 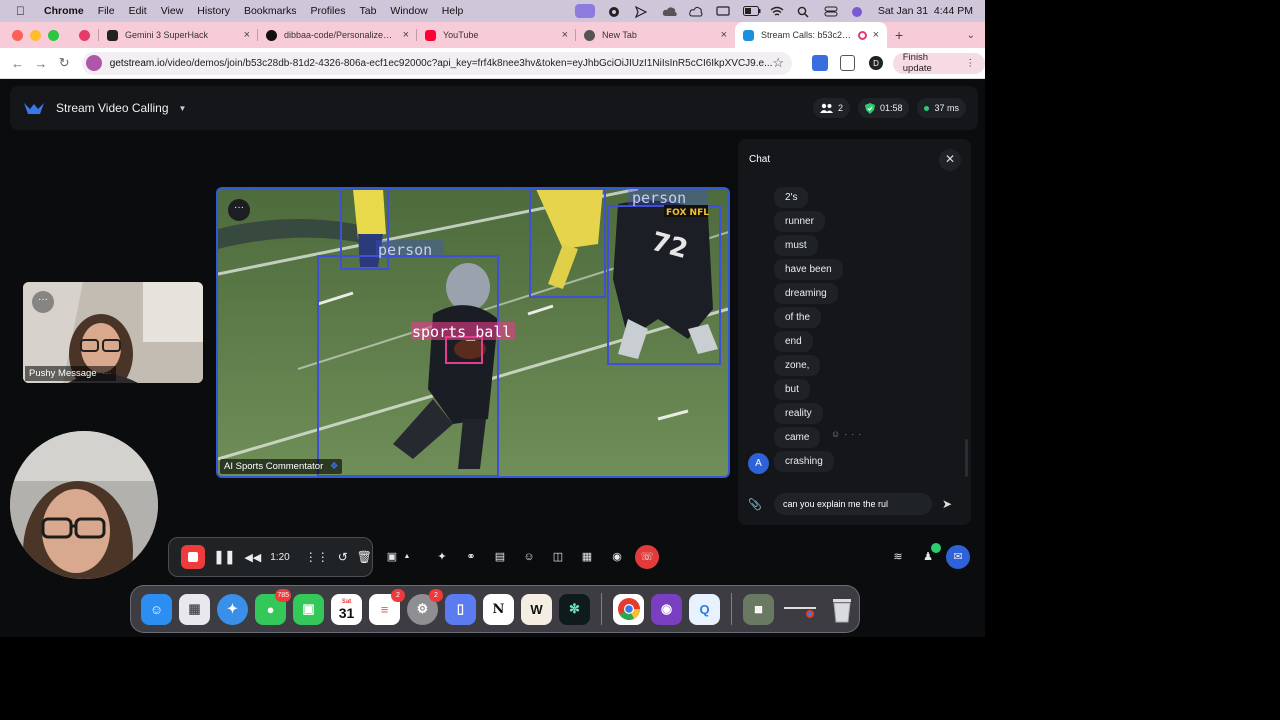 I want to click on dock-facetime: ▣, so click(x=308, y=609).